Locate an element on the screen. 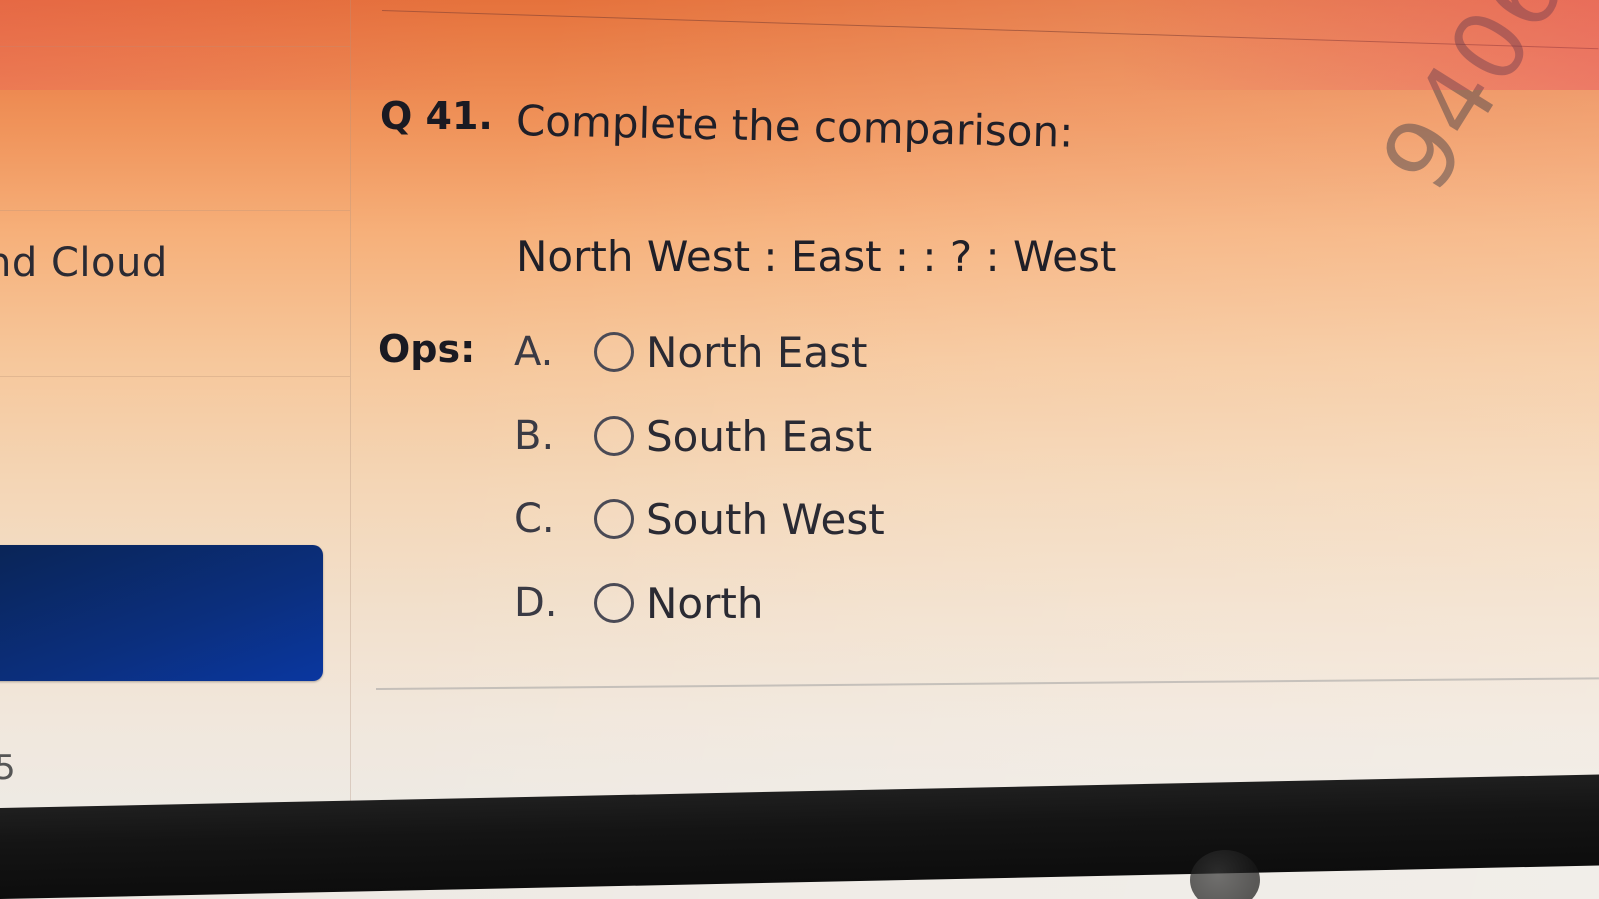 The height and width of the screenshot is (899, 1599). option-c: C. South West is located at coordinates (699, 519).